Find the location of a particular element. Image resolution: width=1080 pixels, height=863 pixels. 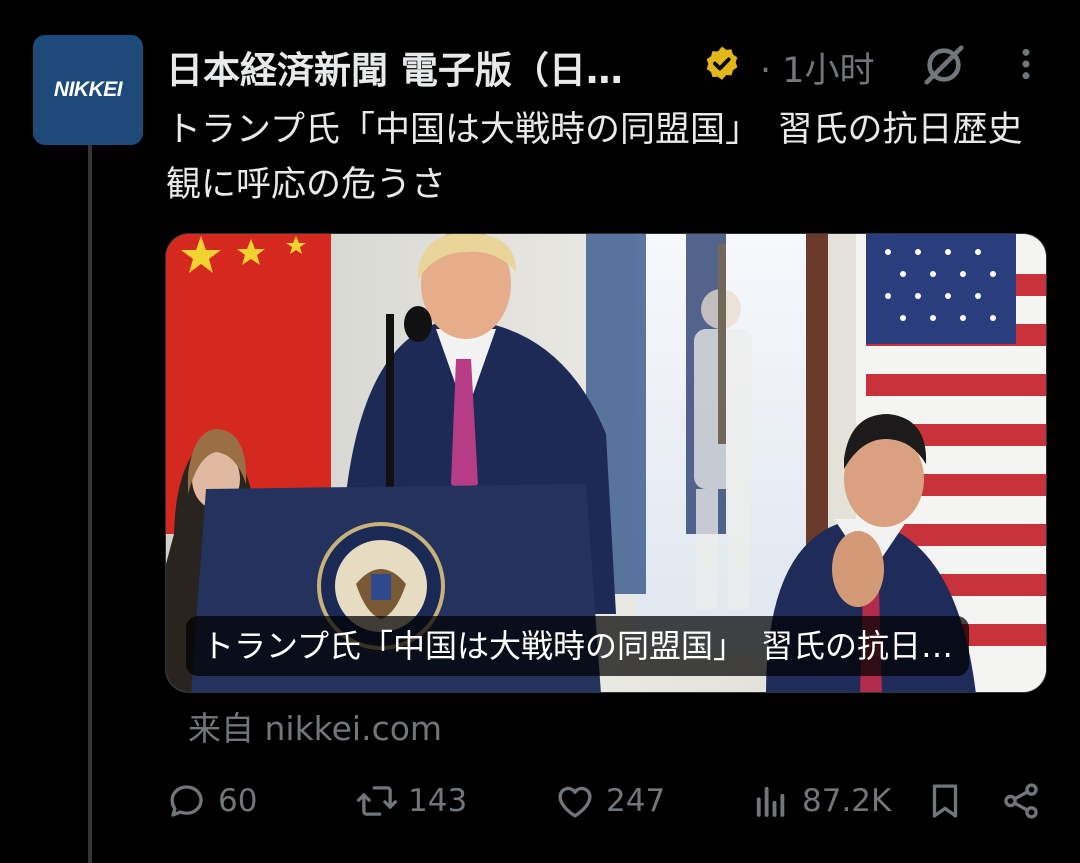

thread-line is located at coordinates (90, 504).